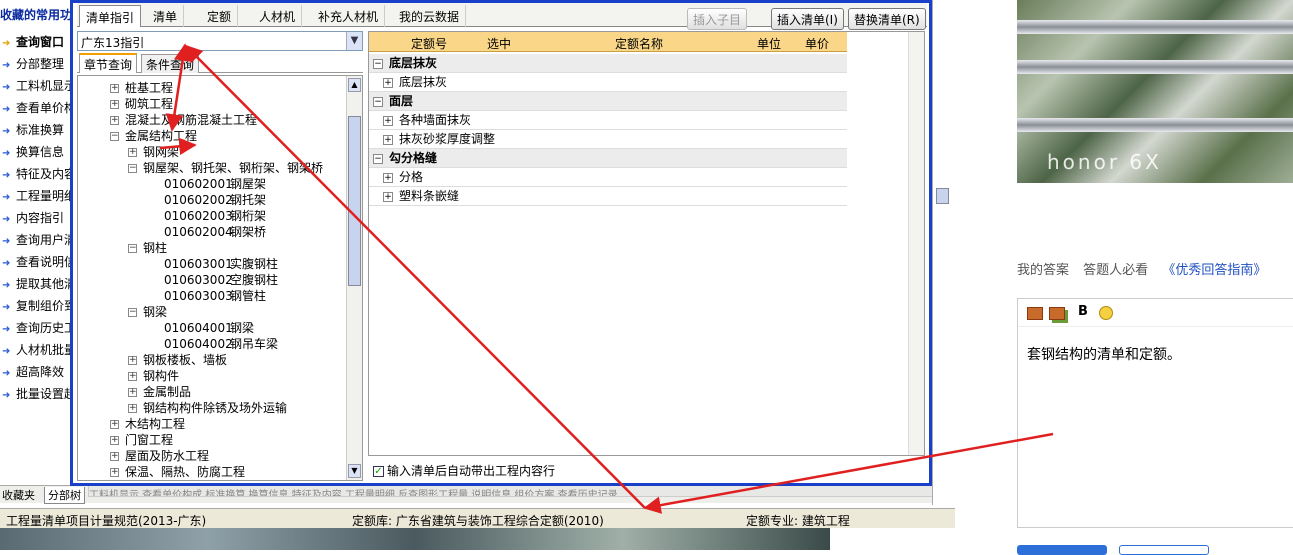 Image resolution: width=1293 pixels, height=555 pixels. What do you see at coordinates (1164, 550) in the screenshot?
I see `secondary-button` at bounding box center [1164, 550].